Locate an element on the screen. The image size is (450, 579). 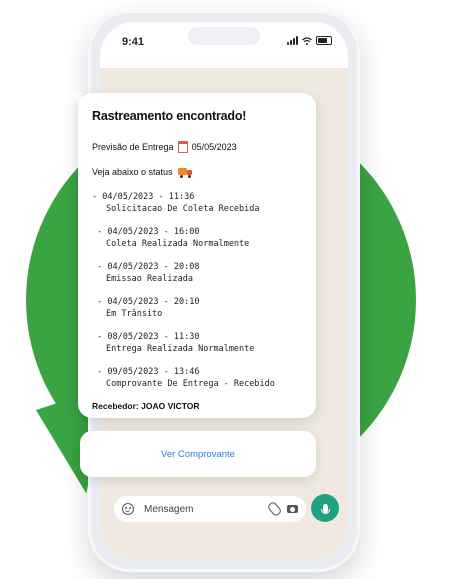
delivery-truck-icon is located at coordinates (184, 172).